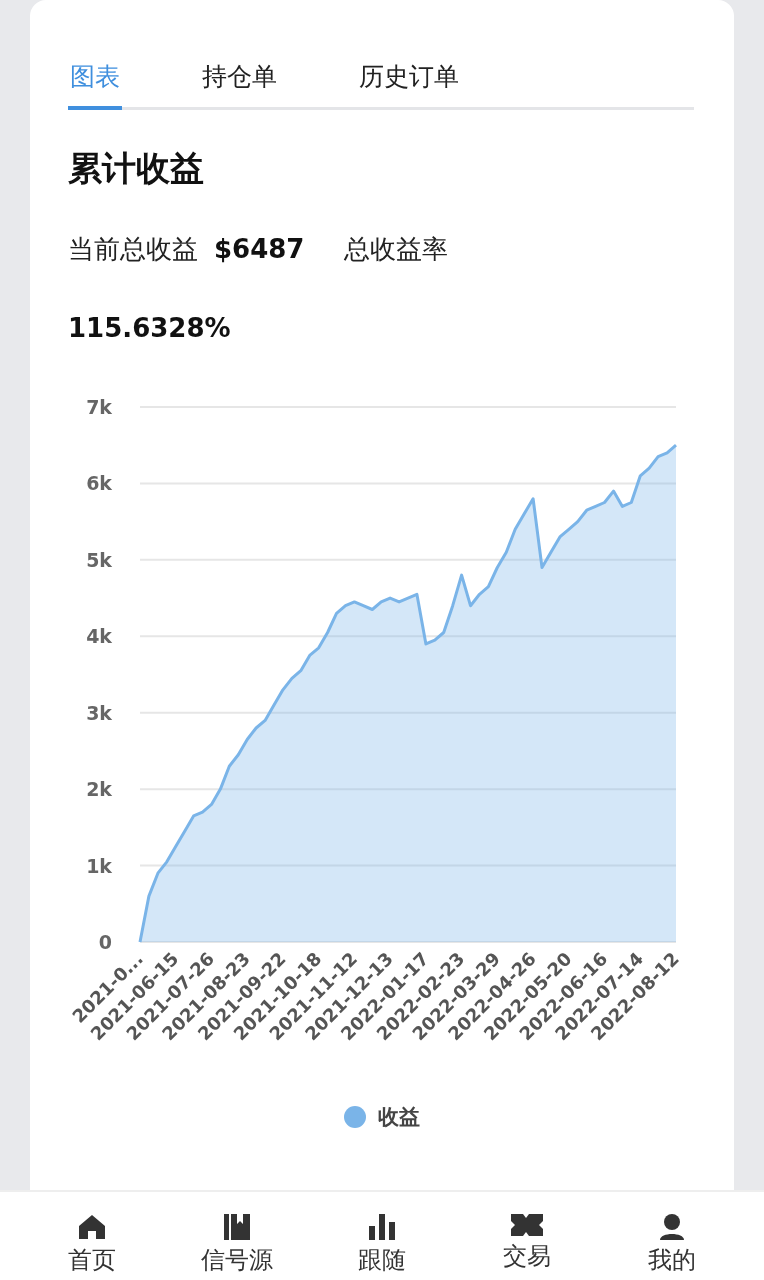  I want to click on rate-value: 115.6328%, so click(149, 328).